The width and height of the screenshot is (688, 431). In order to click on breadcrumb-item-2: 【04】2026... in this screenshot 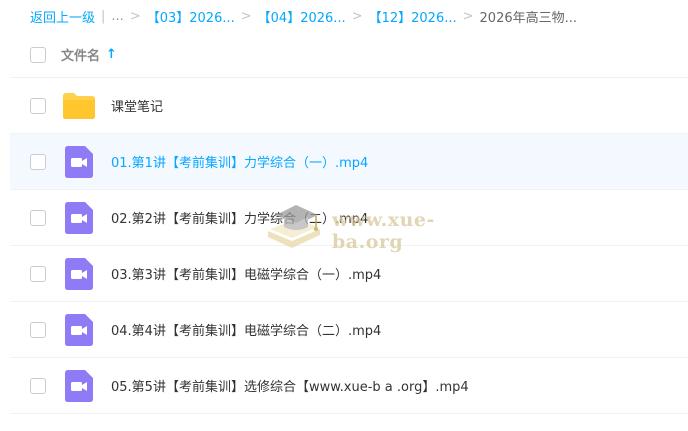, I will do `click(302, 16)`.